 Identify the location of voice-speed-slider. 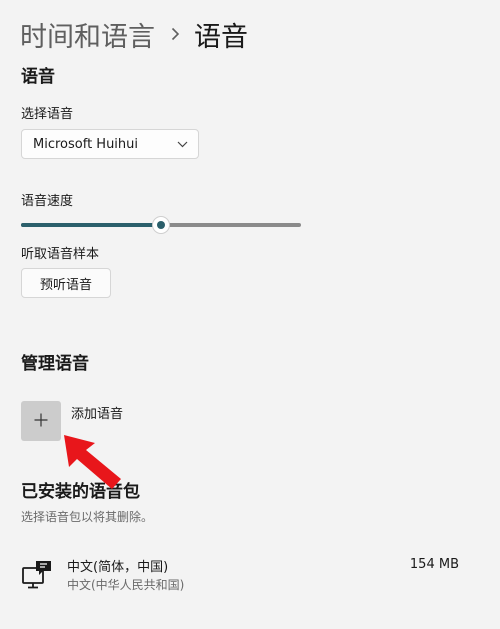
(161, 225).